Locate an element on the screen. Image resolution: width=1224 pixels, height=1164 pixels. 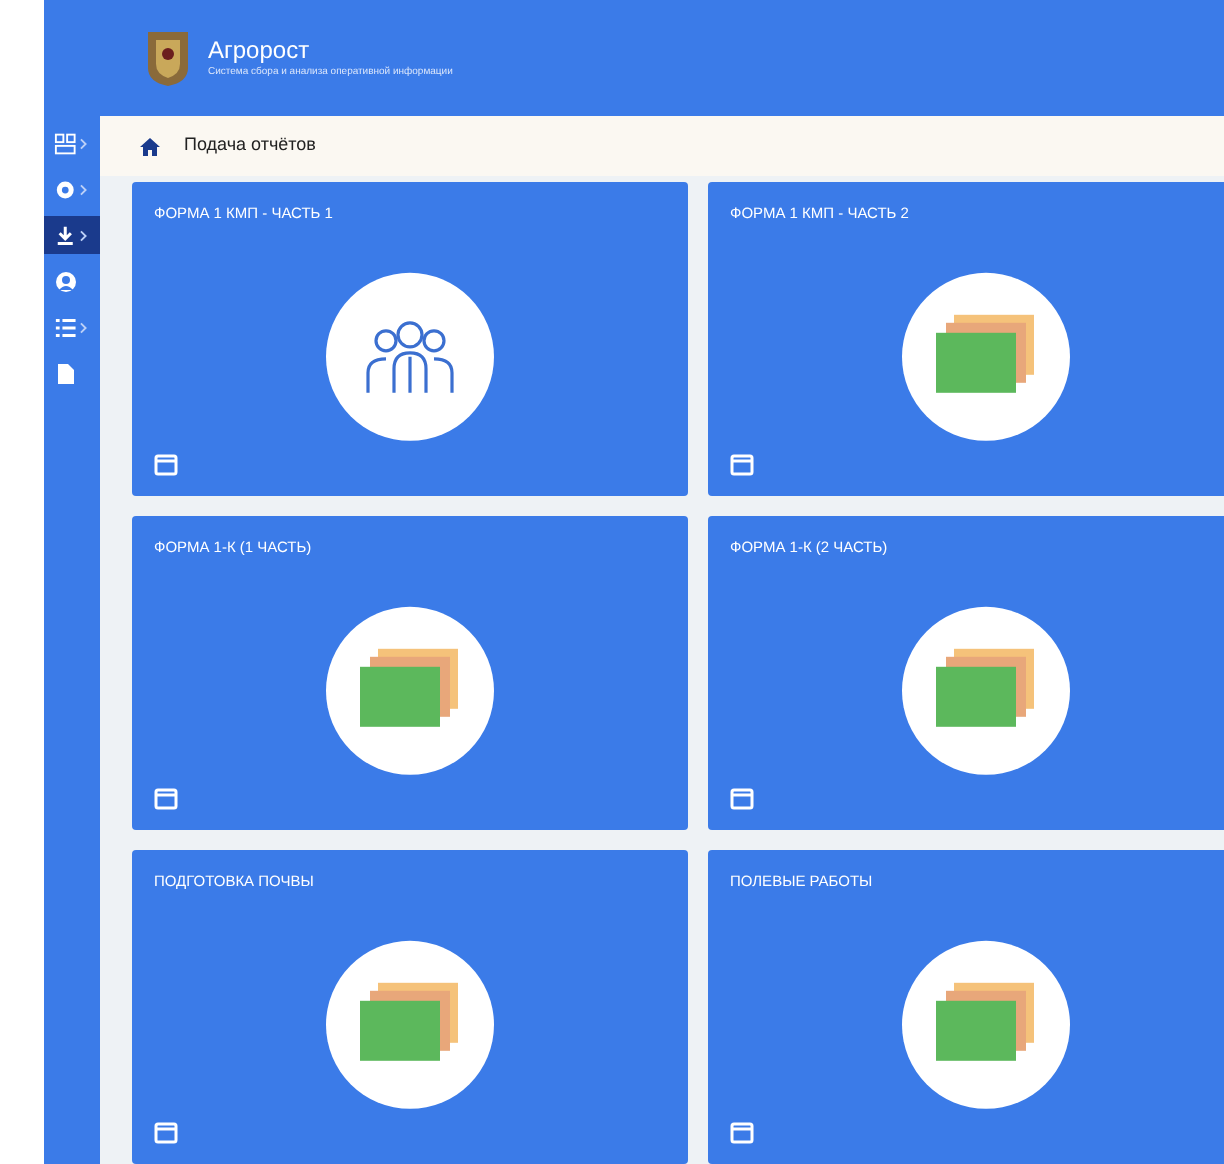
settings-icon is located at coordinates (65, 189).